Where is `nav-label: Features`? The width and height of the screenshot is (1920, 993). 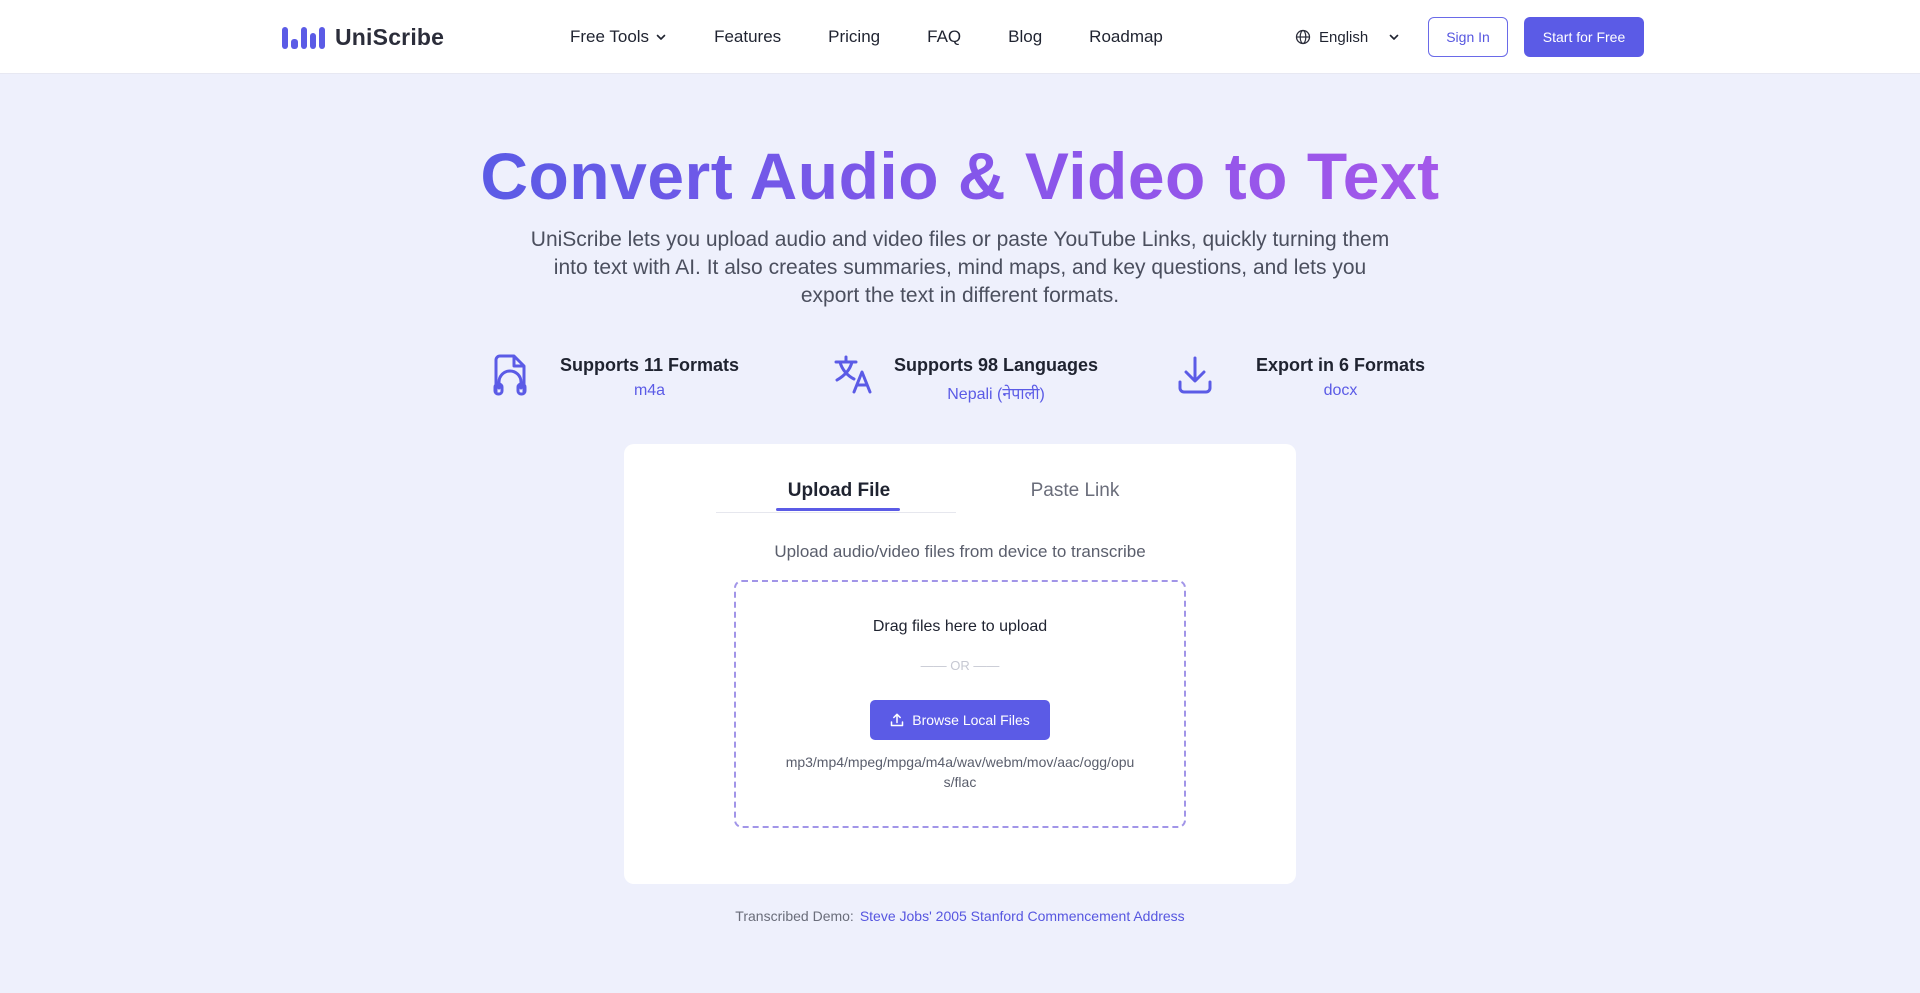 nav-label: Features is located at coordinates (748, 36).